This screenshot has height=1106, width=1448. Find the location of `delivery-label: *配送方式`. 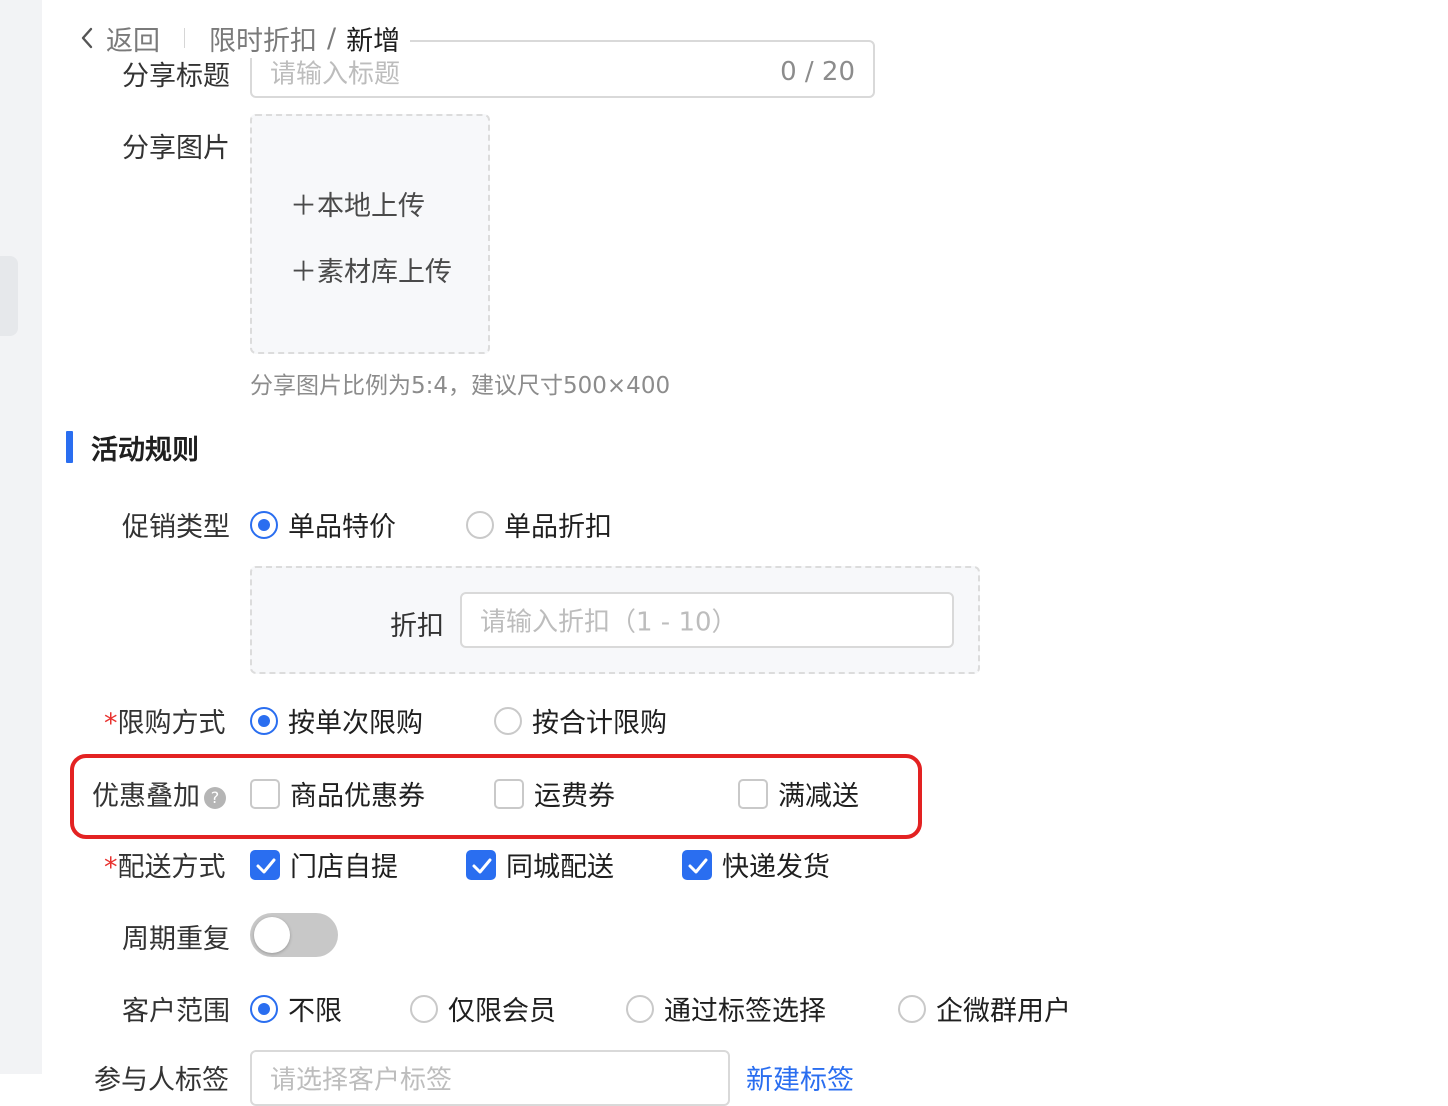

delivery-label: *配送方式 is located at coordinates (165, 864).